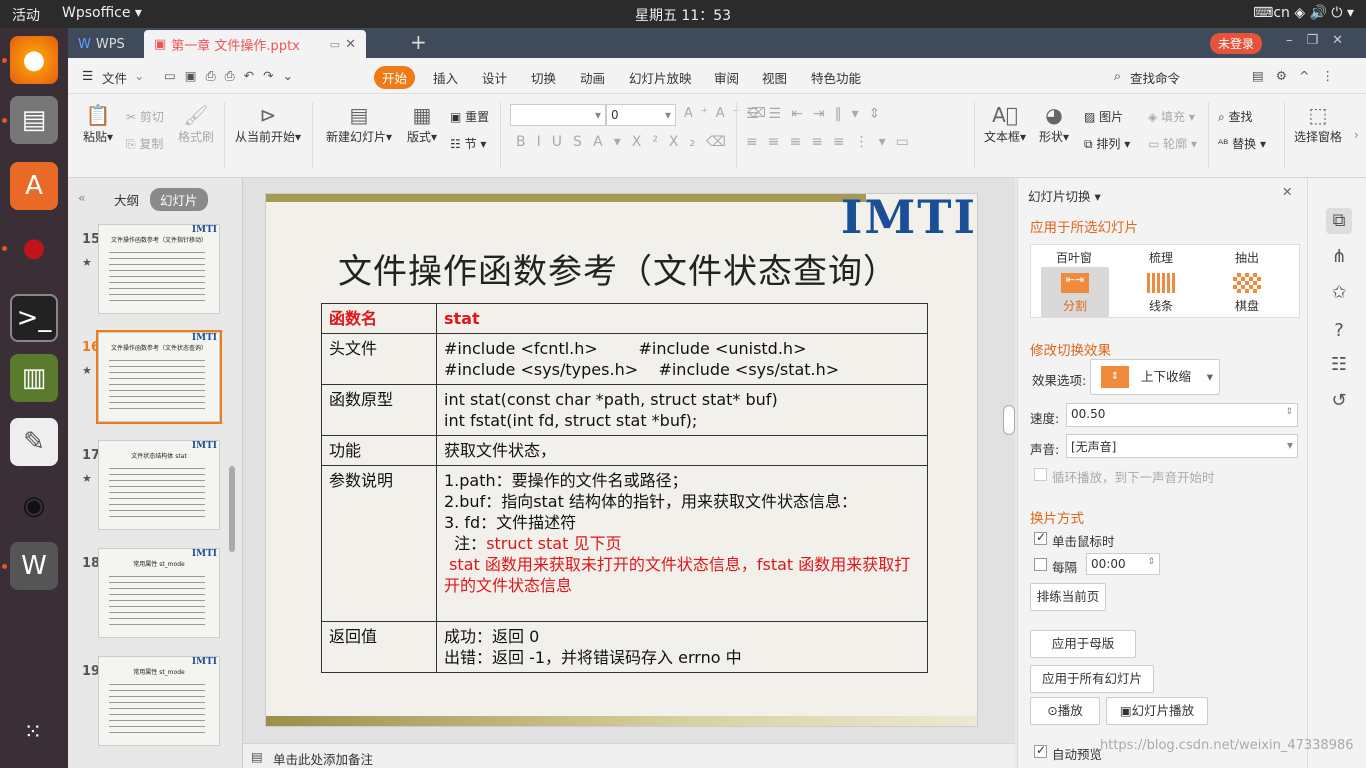 Image resolution: width=1366 pixels, height=768 pixels. I want to click on share-icon: ⋔, so click(1339, 257).